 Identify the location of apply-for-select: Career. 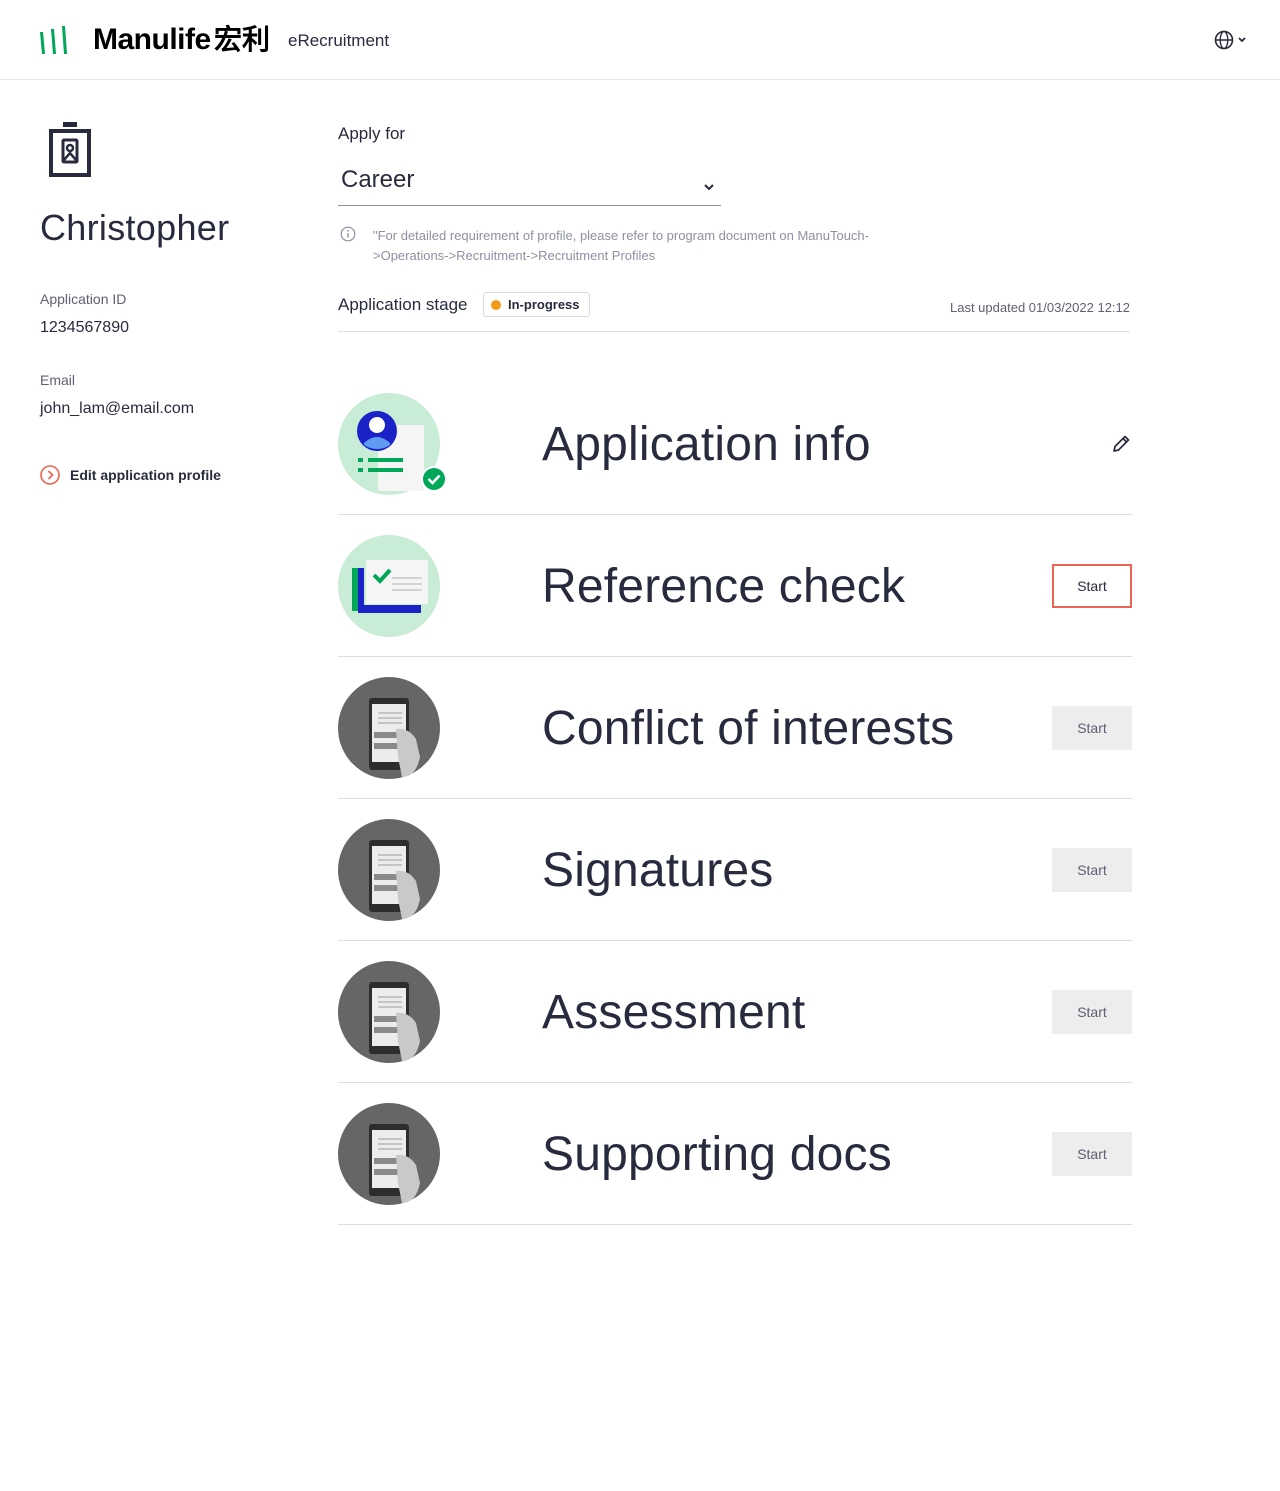
(529, 183).